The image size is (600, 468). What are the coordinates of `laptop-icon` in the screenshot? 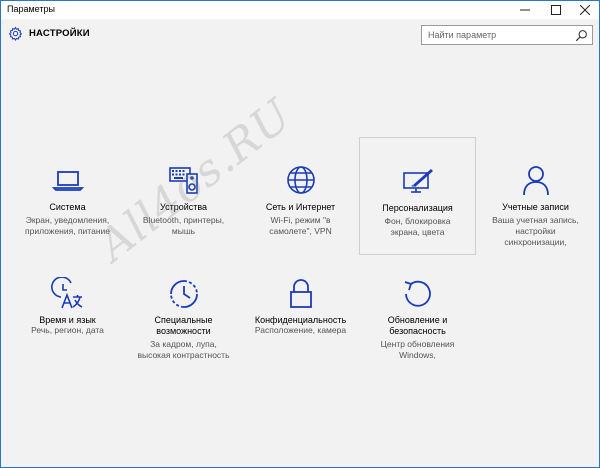 It's located at (68, 180).